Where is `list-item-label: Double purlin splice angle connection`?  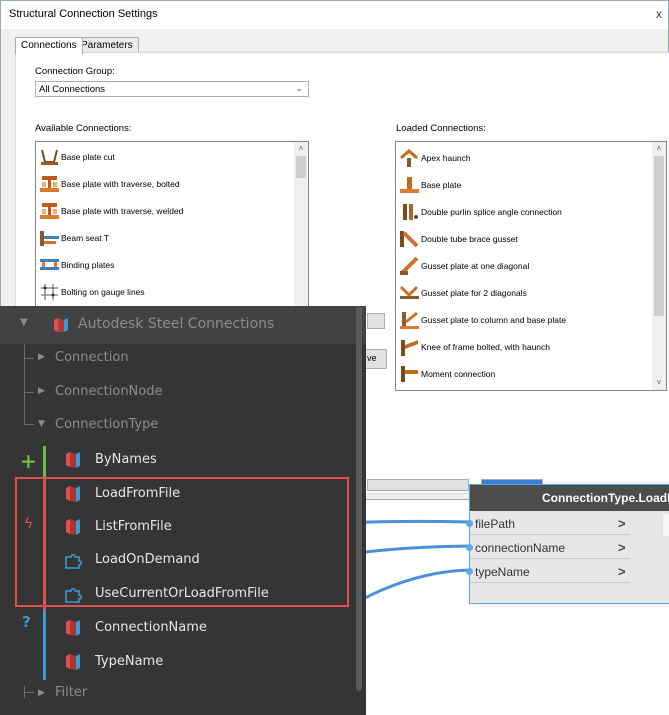
list-item-label: Double purlin splice angle connection is located at coordinates (491, 212).